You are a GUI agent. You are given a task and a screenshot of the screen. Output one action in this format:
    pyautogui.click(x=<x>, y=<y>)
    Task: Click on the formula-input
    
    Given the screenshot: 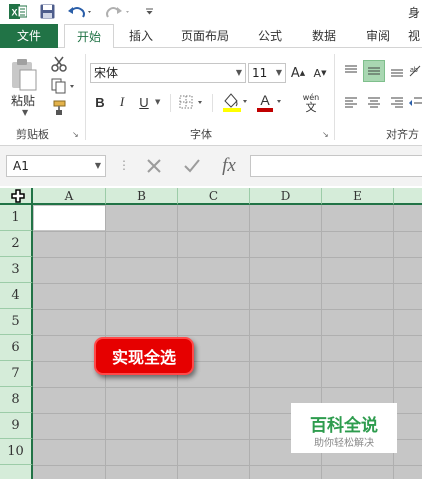 What is the action you would take?
    pyautogui.click(x=336, y=166)
    